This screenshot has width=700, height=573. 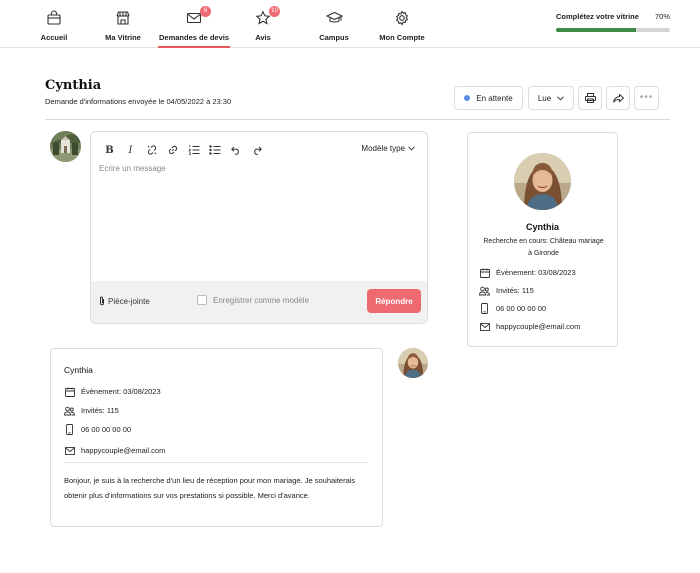 What do you see at coordinates (544, 98) in the screenshot?
I see `read-label: Lue` at bounding box center [544, 98].